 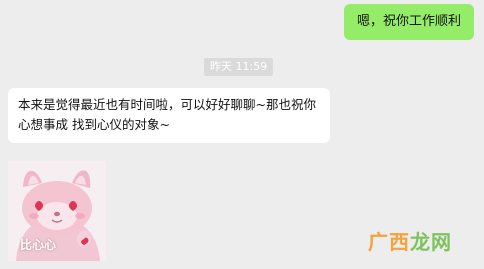 What do you see at coordinates (408, 22) in the screenshot?
I see `outgoing-message-bubble: 嗯，祝你工作顺利` at bounding box center [408, 22].